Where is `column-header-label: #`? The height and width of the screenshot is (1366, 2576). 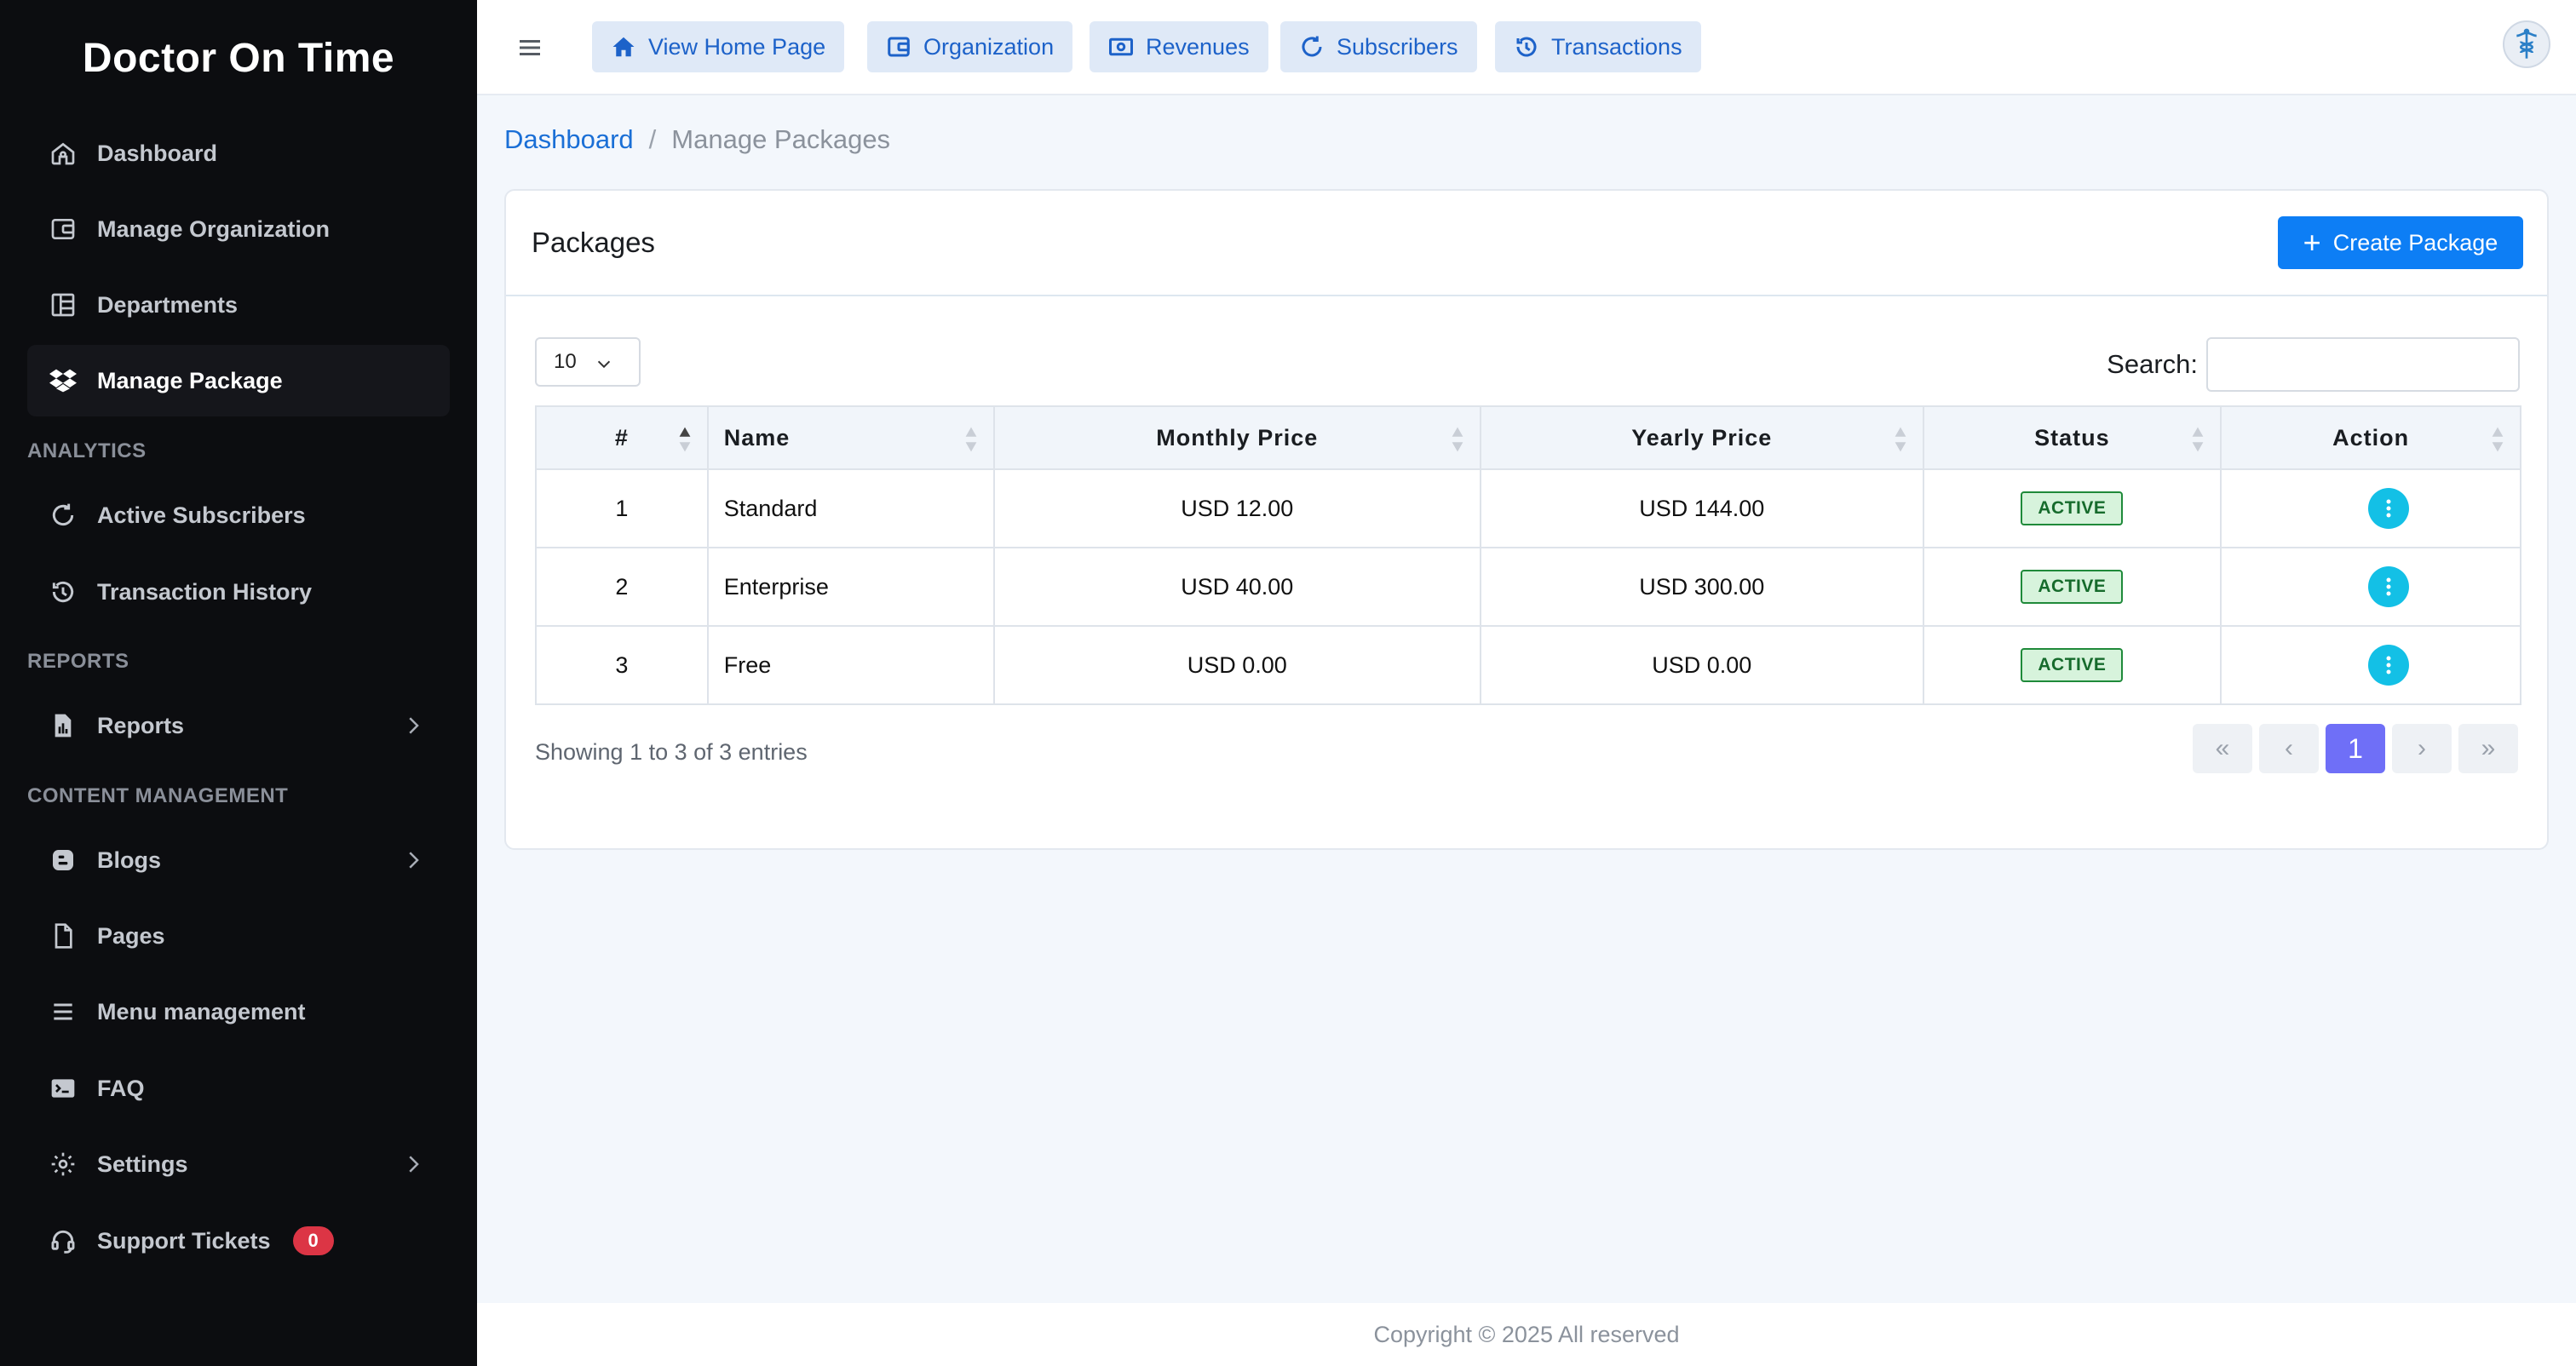 column-header-label: # is located at coordinates (622, 438).